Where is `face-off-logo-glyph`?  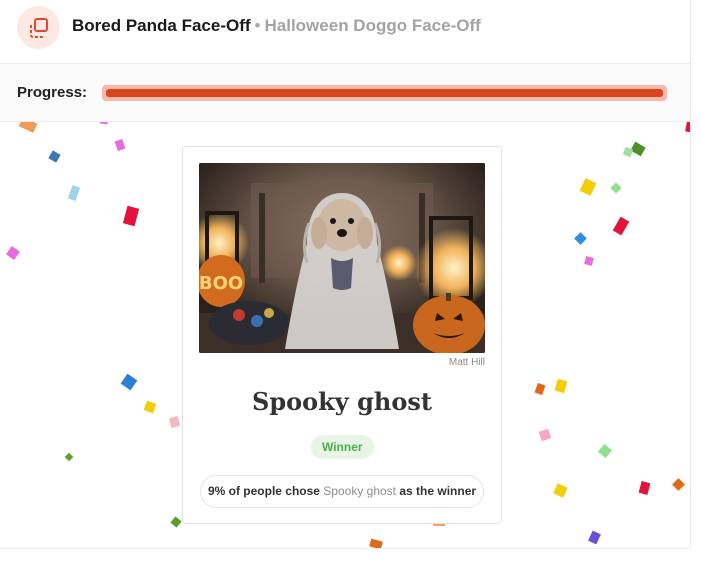 face-off-logo-glyph is located at coordinates (38, 27).